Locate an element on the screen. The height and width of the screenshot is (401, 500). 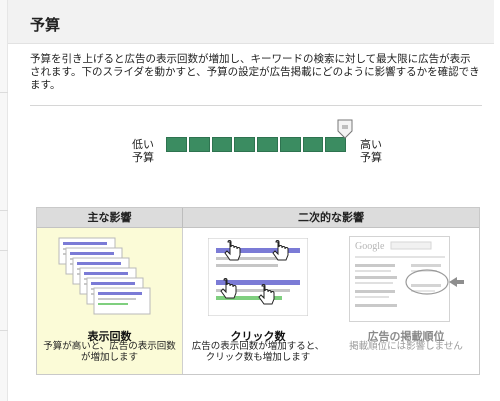
main-impact-header: 主な影響 is located at coordinates (110, 218).